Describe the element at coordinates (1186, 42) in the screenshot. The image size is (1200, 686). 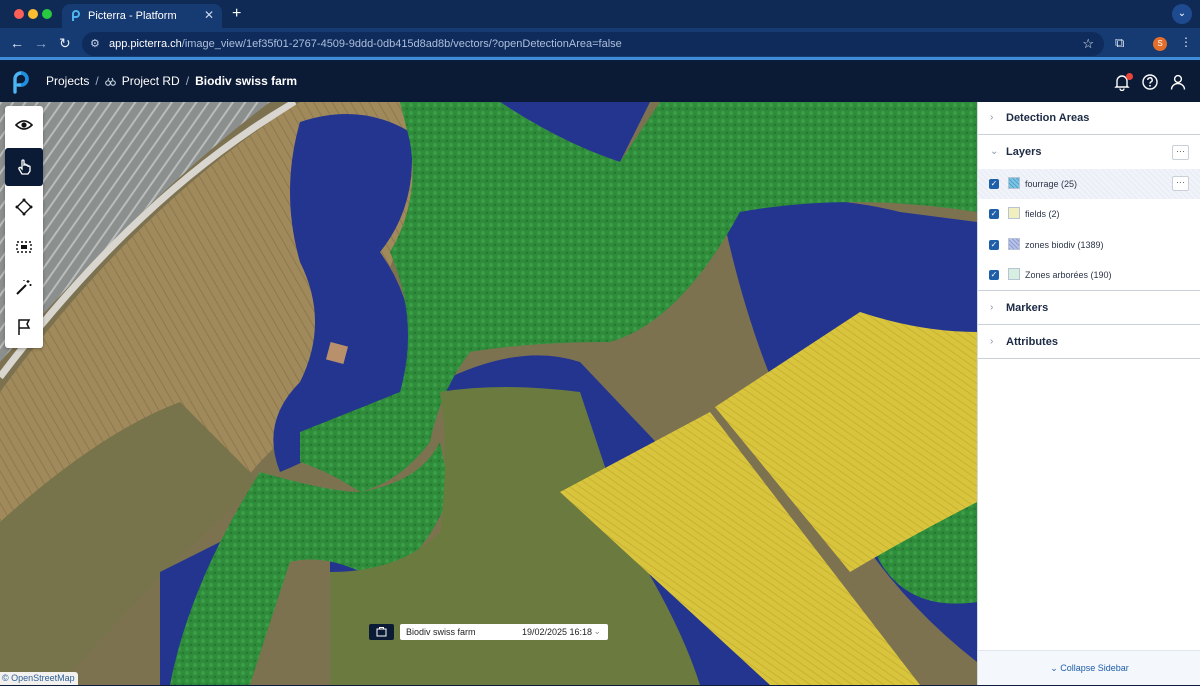
I see `browser-menu-icon: ⋮` at that location.